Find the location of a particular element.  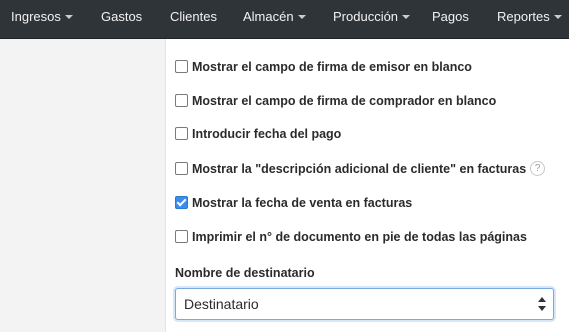

nav-item-label: Reportes is located at coordinates (523, 16).